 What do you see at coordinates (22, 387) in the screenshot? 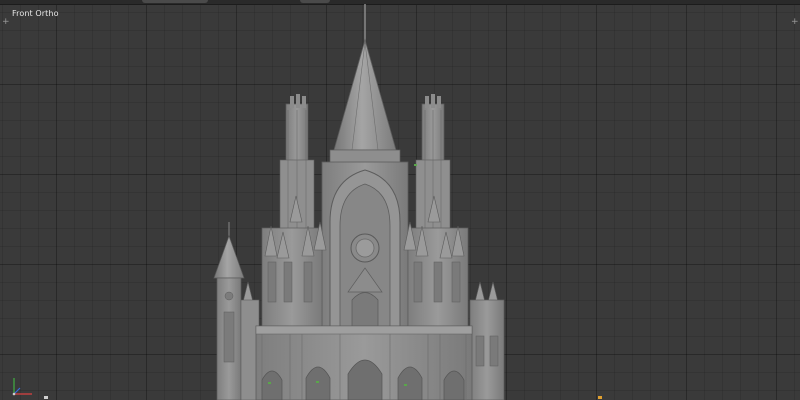
I see `axis-gizmo` at bounding box center [22, 387].